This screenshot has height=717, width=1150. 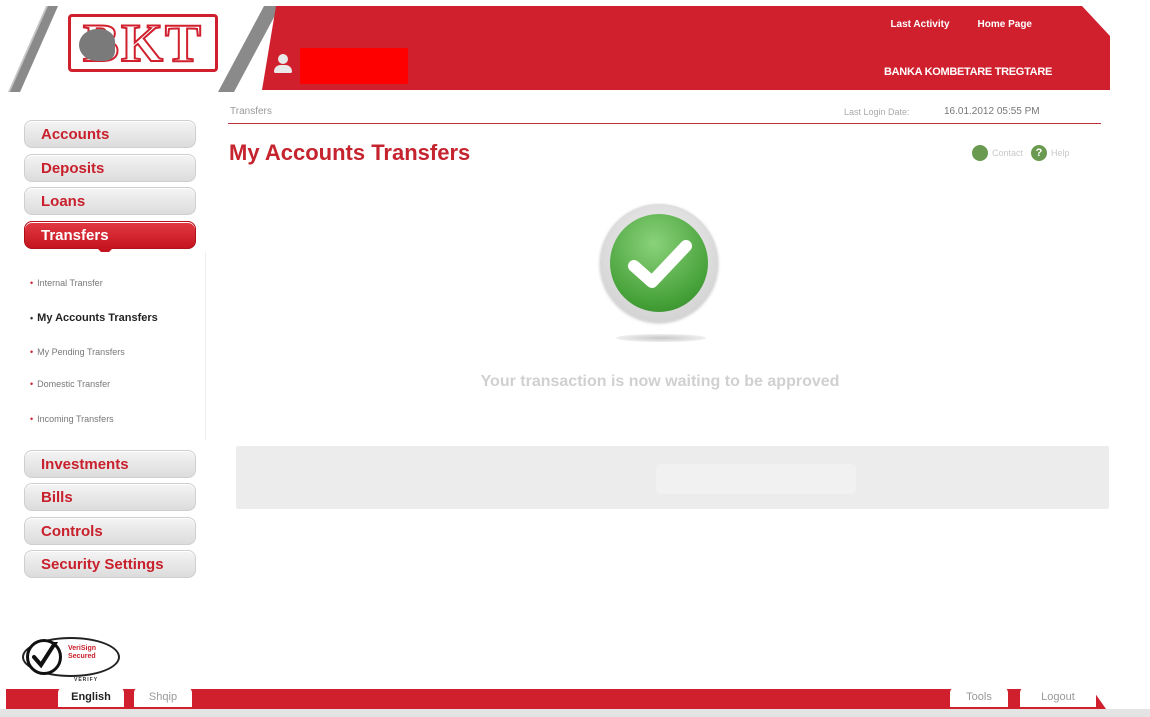 What do you see at coordinates (74, 384) in the screenshot?
I see `submenu-item-label: Domestic Transfer` at bounding box center [74, 384].